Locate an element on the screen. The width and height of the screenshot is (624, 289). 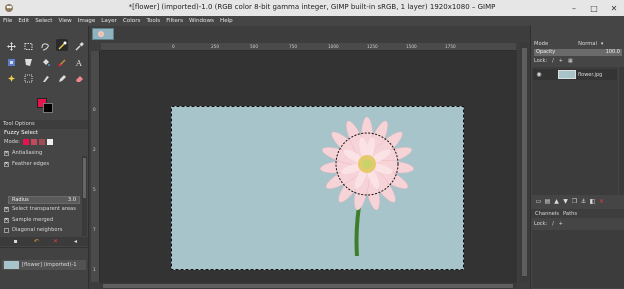
image-thumbnail is located at coordinates (11, 265).